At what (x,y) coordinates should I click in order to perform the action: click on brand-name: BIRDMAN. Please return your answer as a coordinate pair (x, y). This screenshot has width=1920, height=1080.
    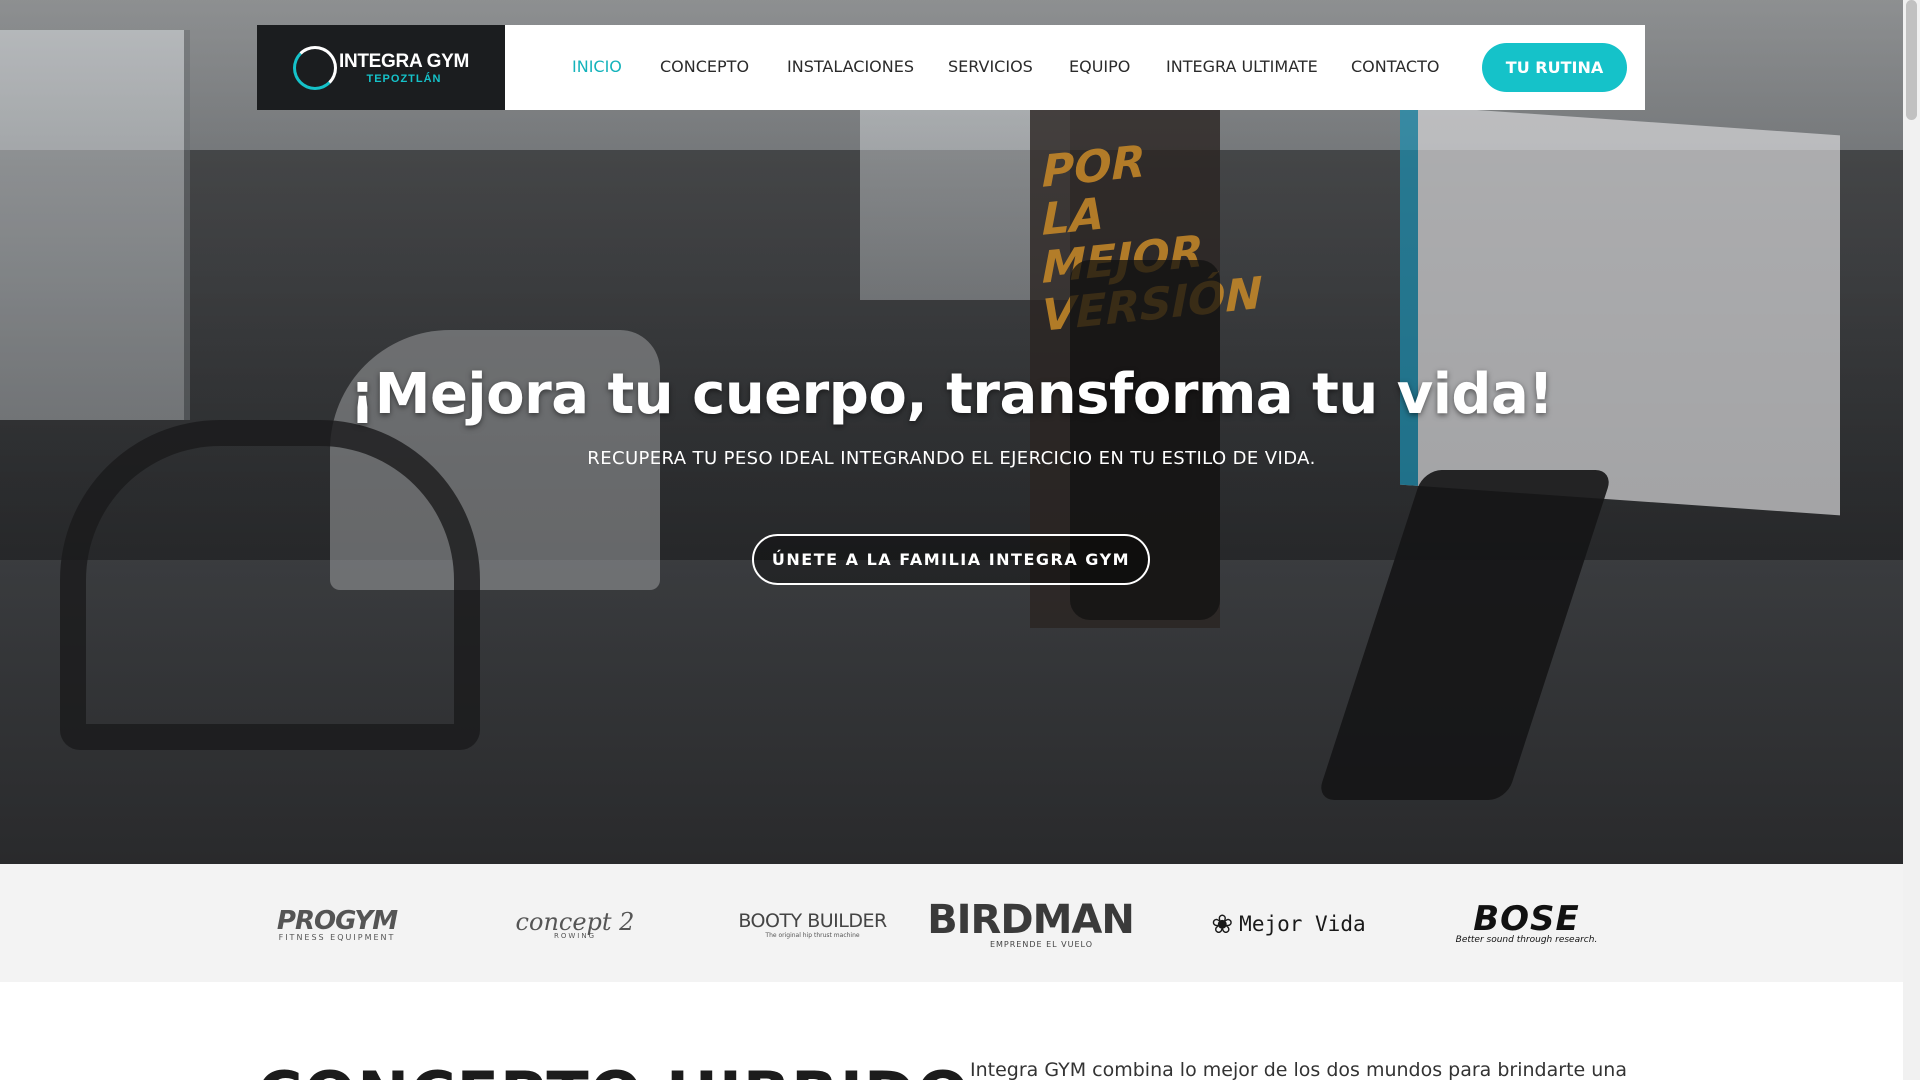
    Looking at the image, I should click on (1031, 919).